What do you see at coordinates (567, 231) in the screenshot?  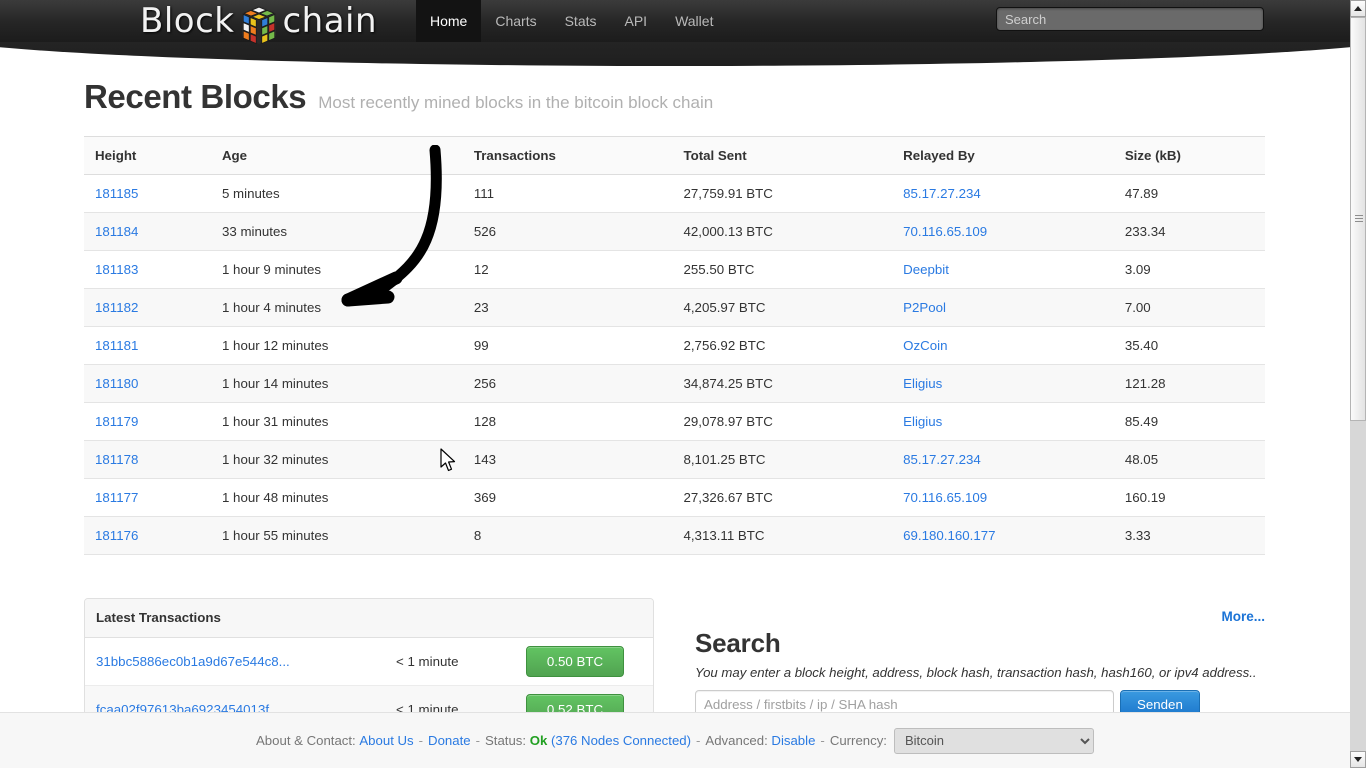 I see `cell-transactions: 526` at bounding box center [567, 231].